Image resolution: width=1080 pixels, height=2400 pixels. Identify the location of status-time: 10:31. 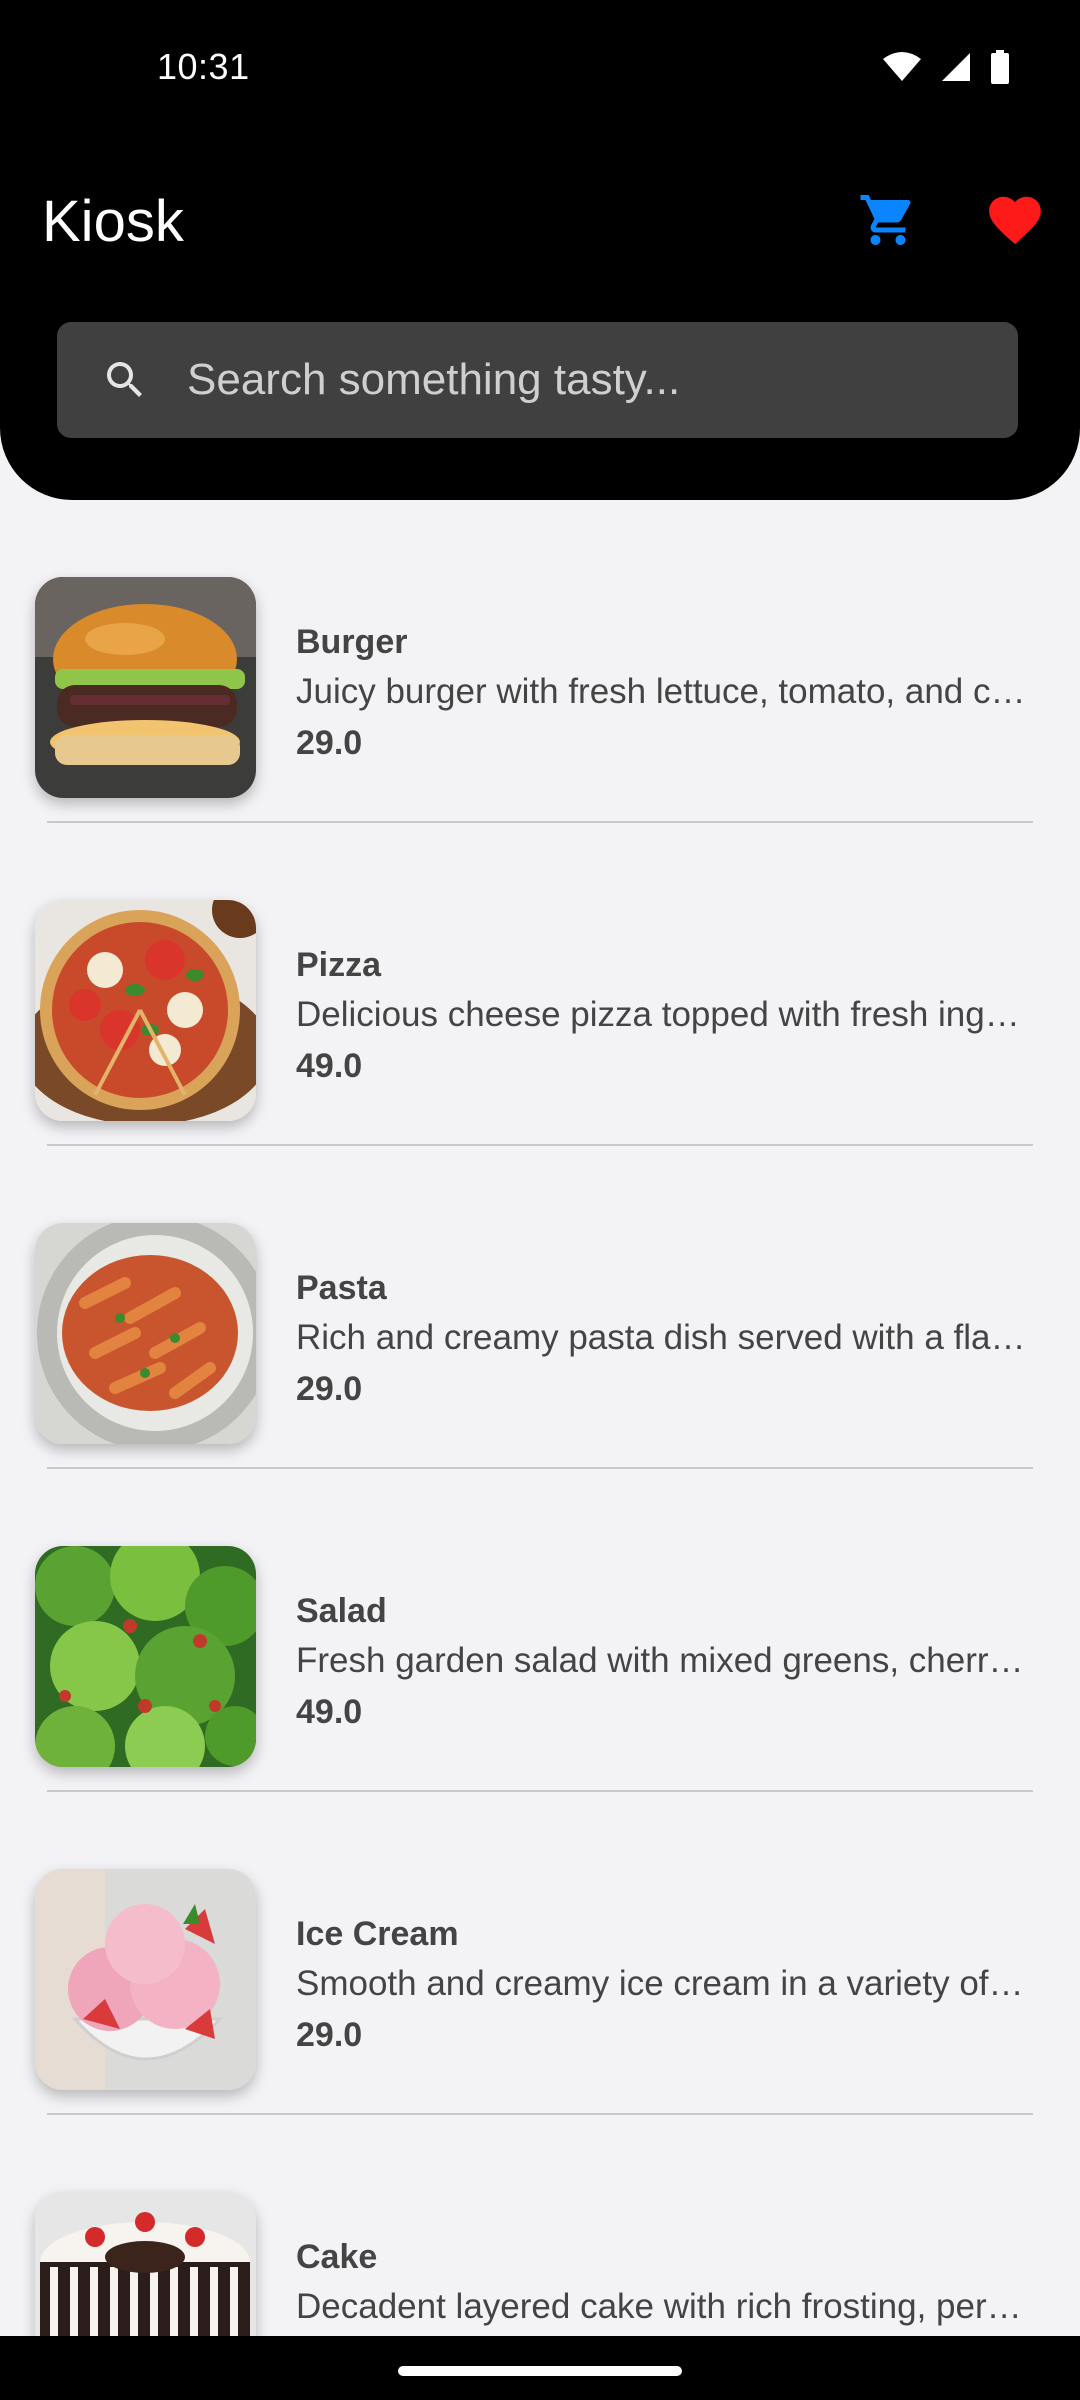
(203, 66).